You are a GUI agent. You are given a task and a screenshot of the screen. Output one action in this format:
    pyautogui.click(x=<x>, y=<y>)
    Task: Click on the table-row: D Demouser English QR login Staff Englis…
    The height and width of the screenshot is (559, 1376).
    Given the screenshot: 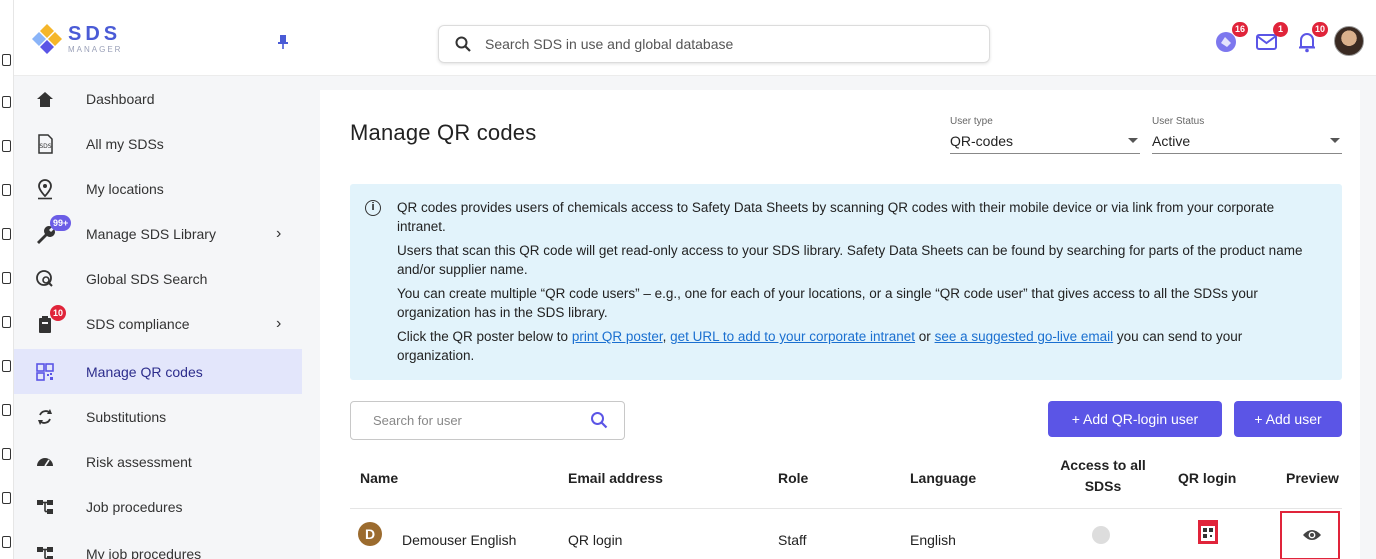 What is the action you would take?
    pyautogui.click(x=846, y=534)
    